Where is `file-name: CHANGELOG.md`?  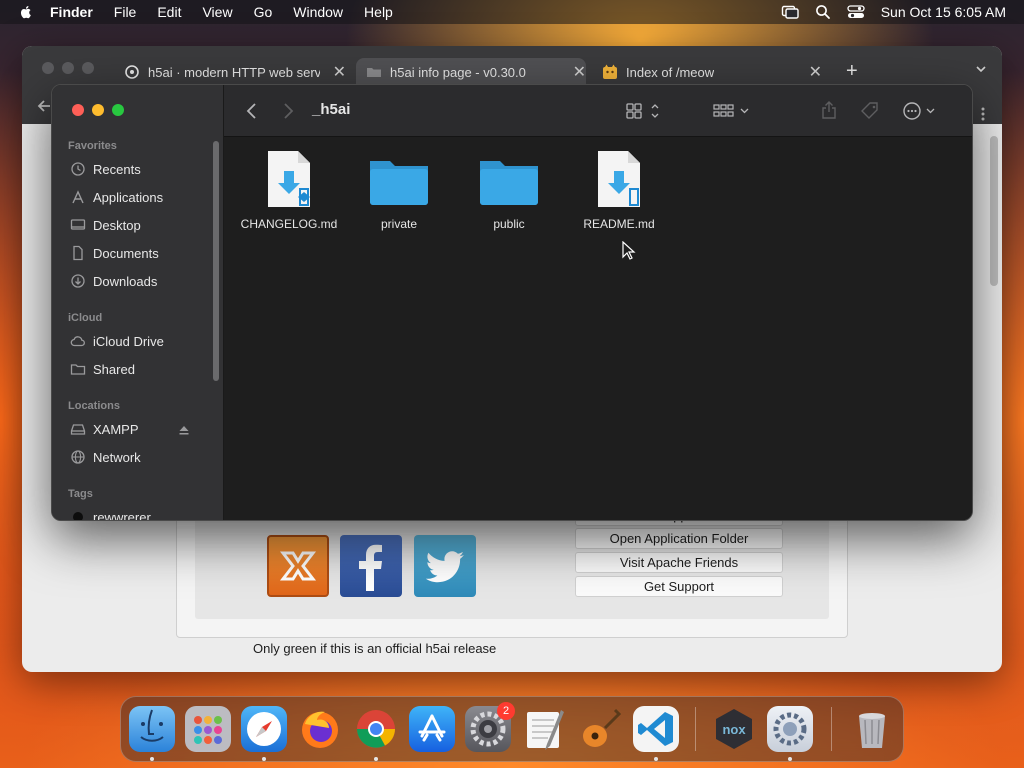 file-name: CHANGELOG.md is located at coordinates (289, 224).